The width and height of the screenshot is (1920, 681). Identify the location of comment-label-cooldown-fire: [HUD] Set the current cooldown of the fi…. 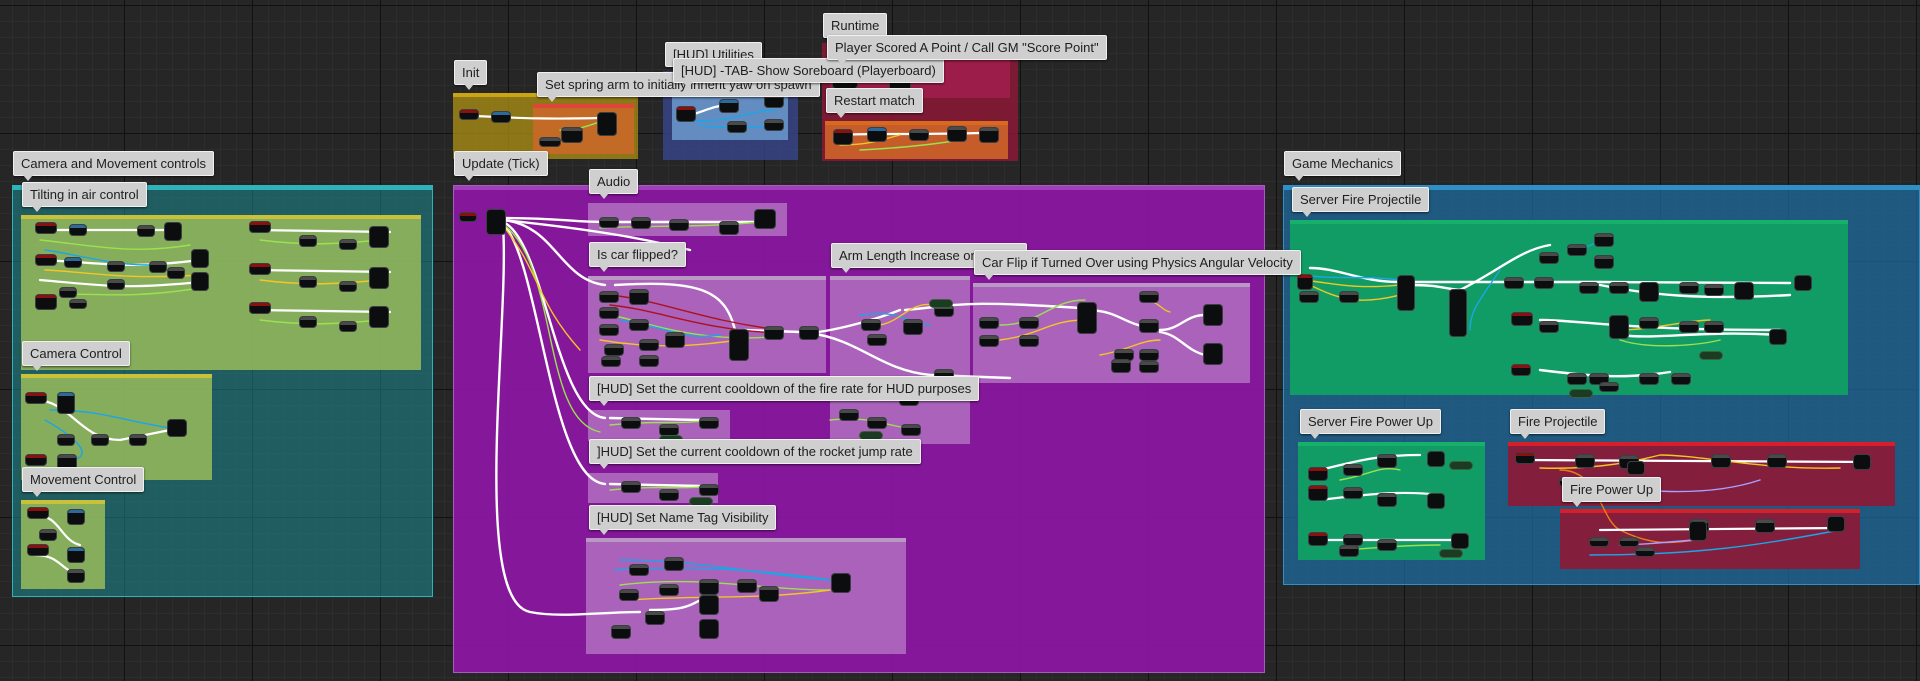
(784, 391).